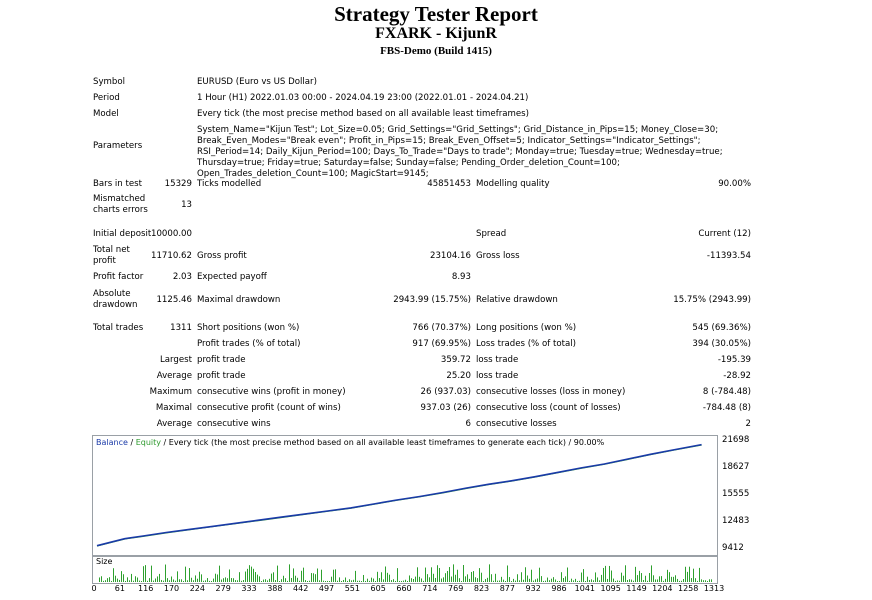 This screenshot has width=872, height=600. What do you see at coordinates (468, 424) in the screenshot?
I see `cons-wins-value: 6` at bounding box center [468, 424].